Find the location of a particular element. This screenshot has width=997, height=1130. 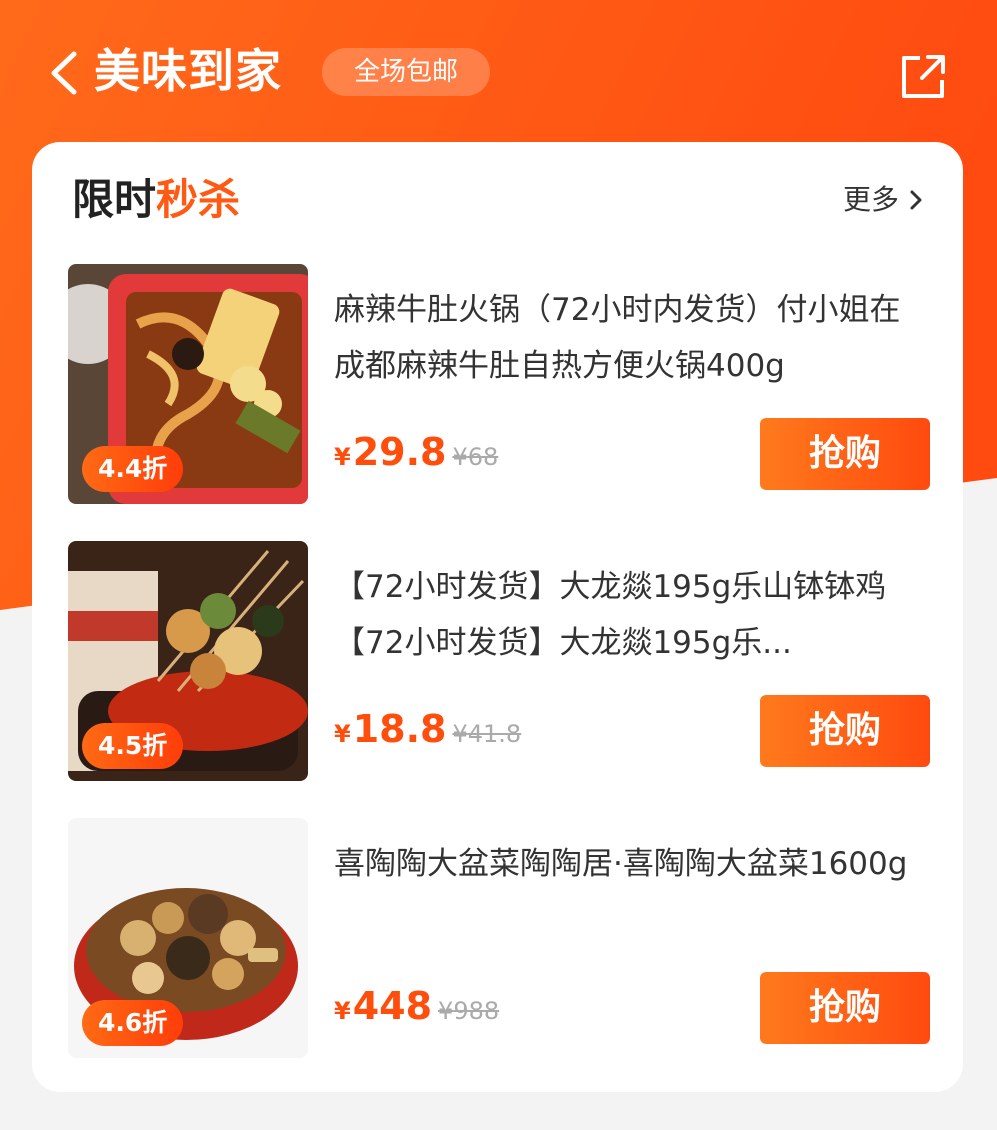

share-button is located at coordinates (923, 76).